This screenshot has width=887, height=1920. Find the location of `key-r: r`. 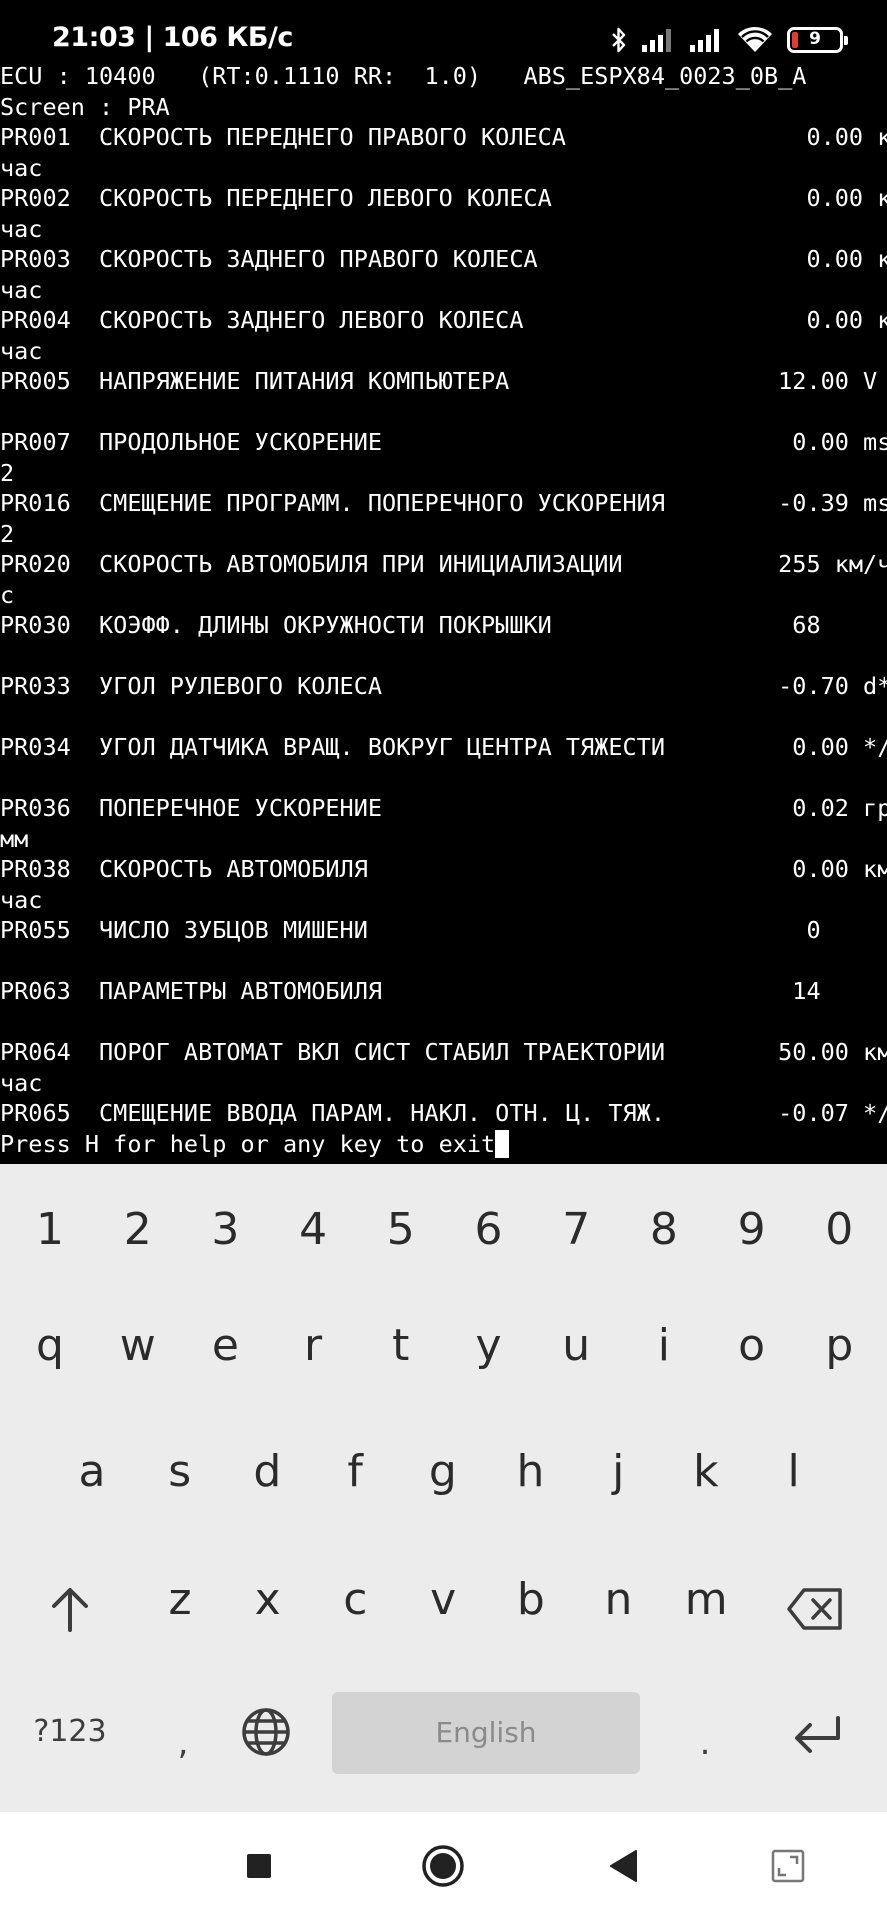

key-r: r is located at coordinates (313, 1346).